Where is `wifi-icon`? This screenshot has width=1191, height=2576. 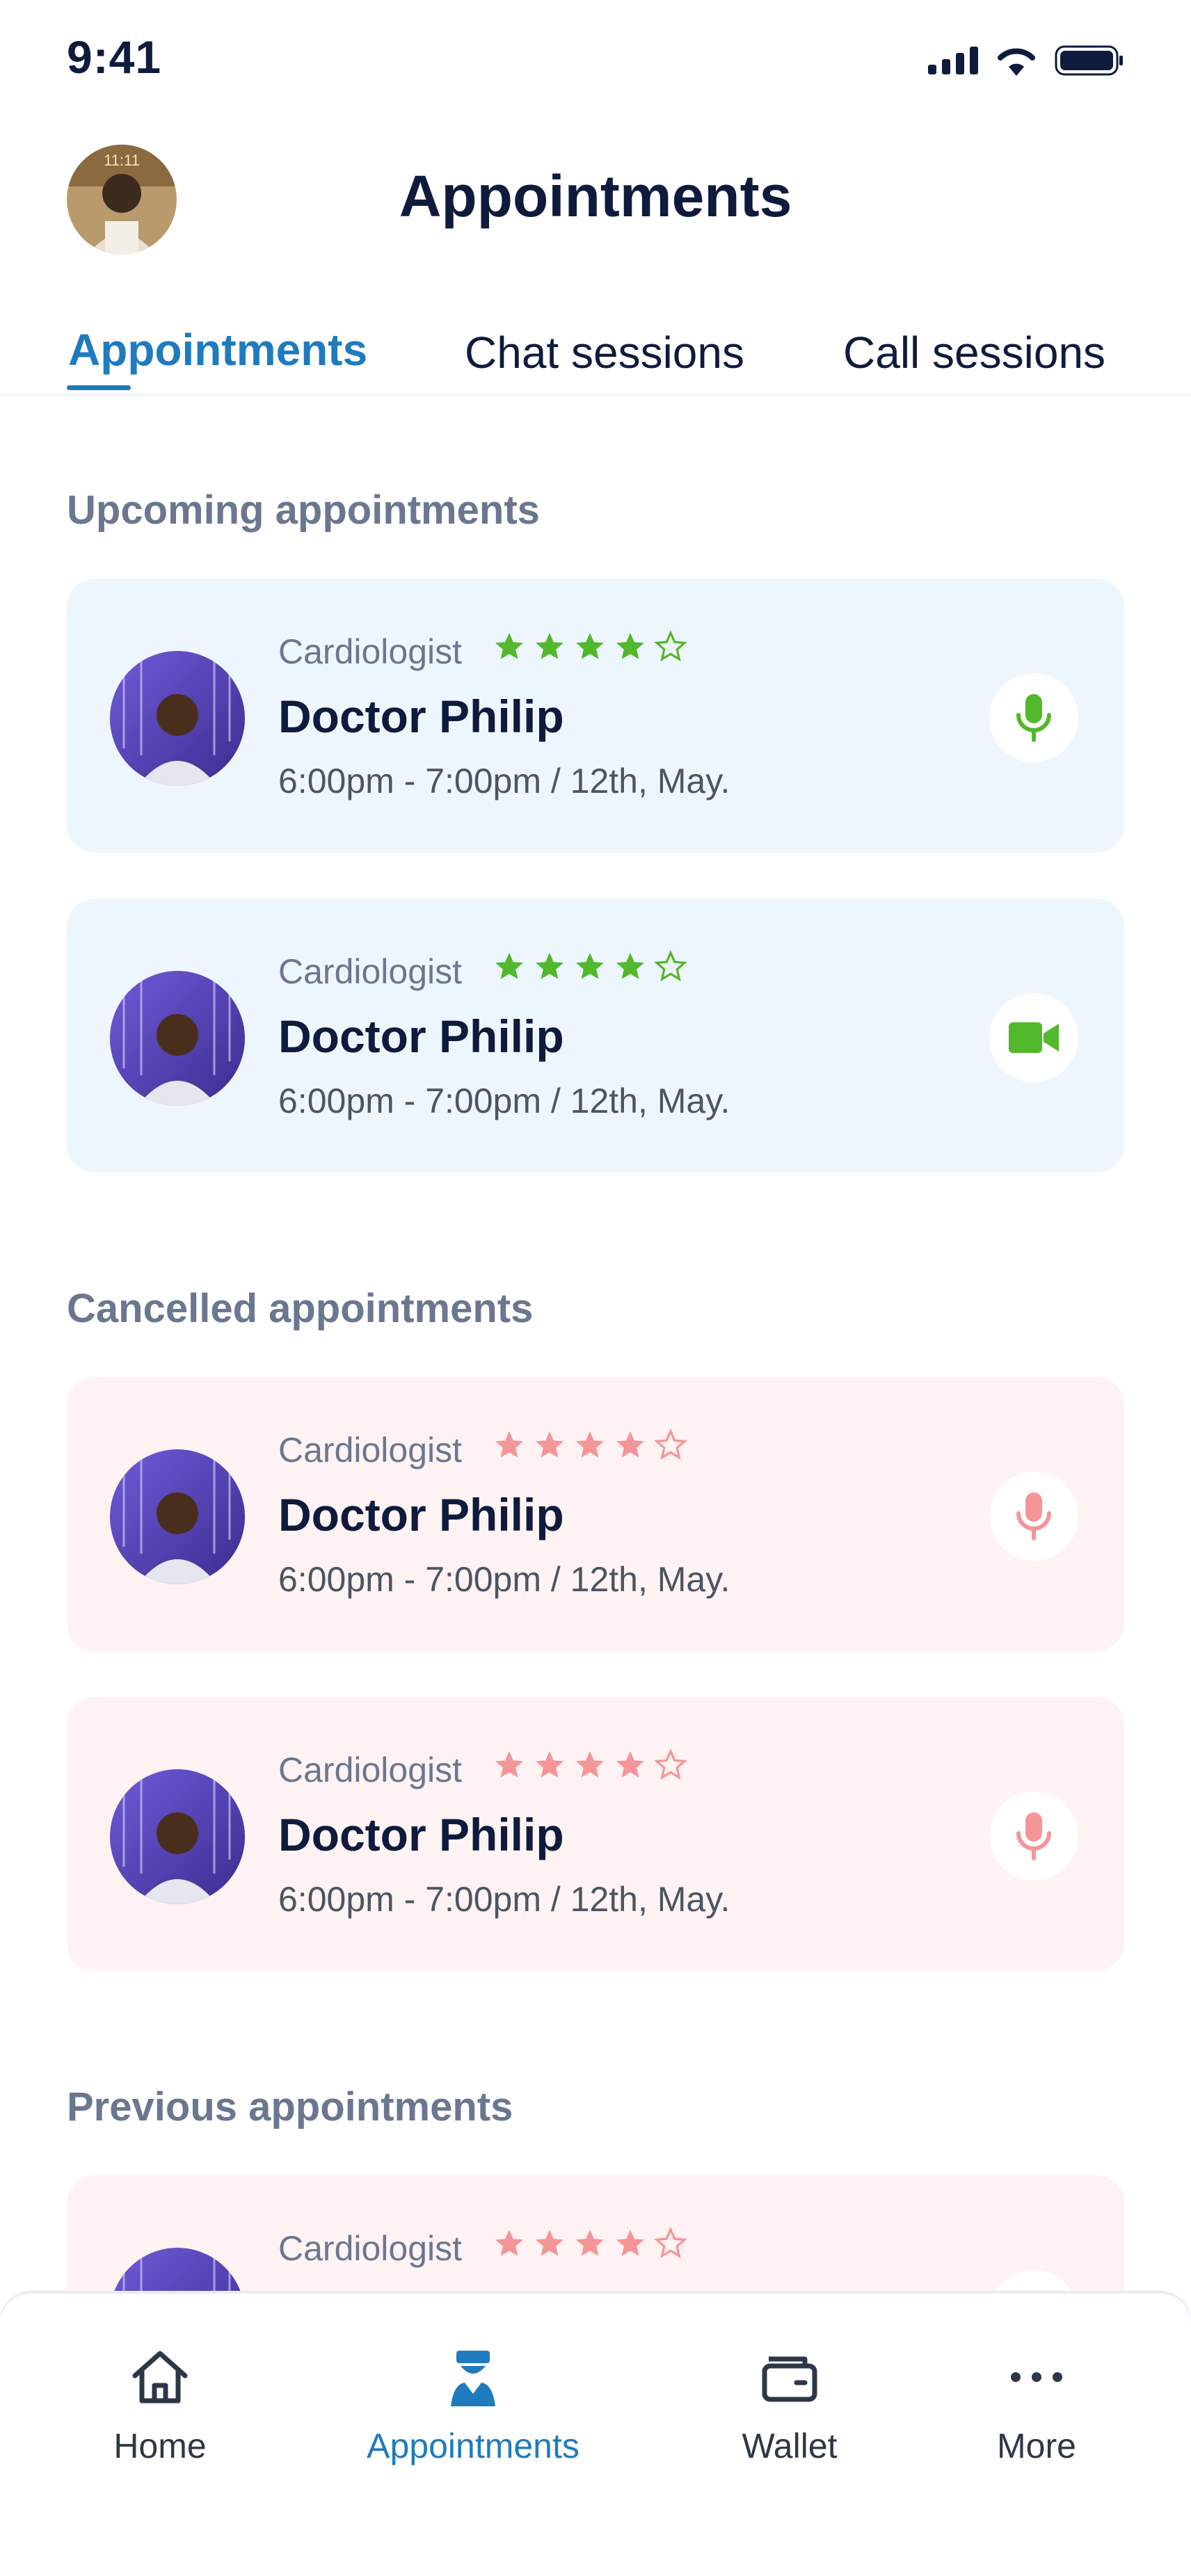
wifi-icon is located at coordinates (1016, 62).